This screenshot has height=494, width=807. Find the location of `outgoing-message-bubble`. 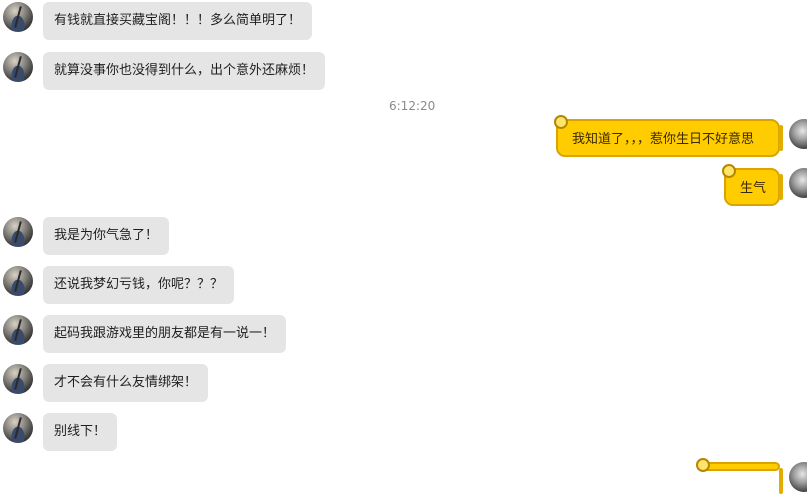

outgoing-message-bubble is located at coordinates (739, 476).